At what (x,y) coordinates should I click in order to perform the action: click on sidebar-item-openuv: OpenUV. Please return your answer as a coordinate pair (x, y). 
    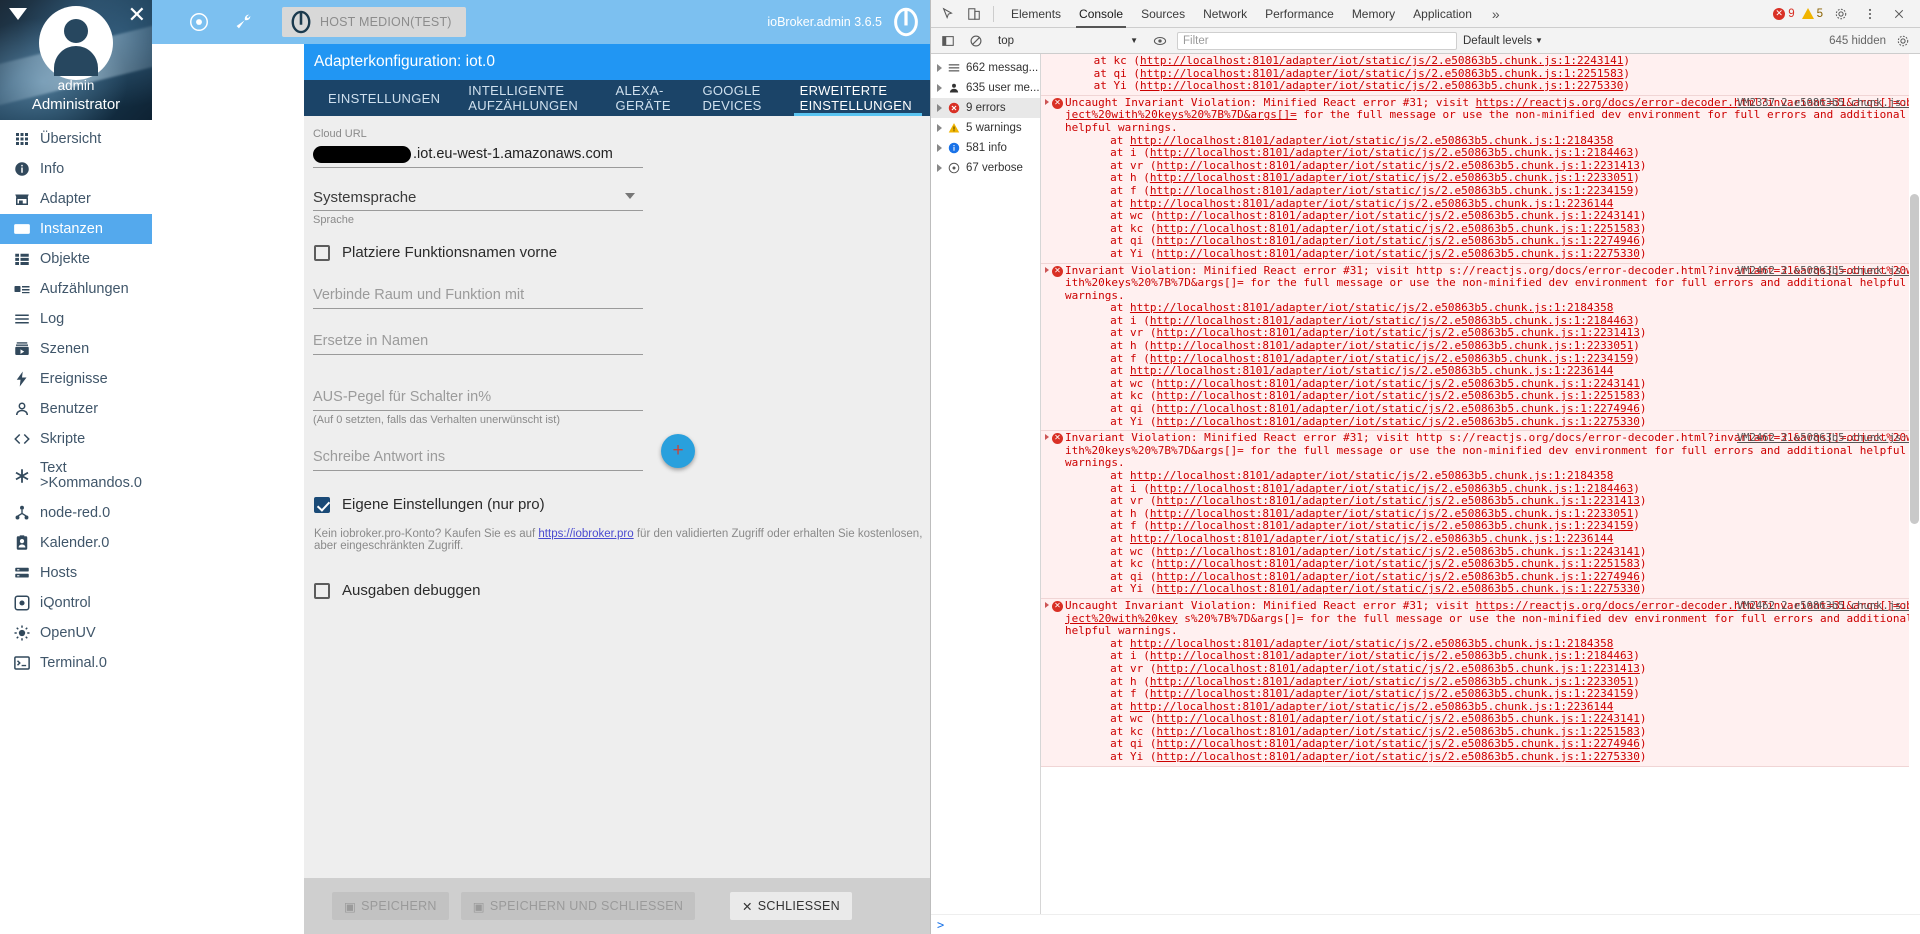
    Looking at the image, I should click on (76, 633).